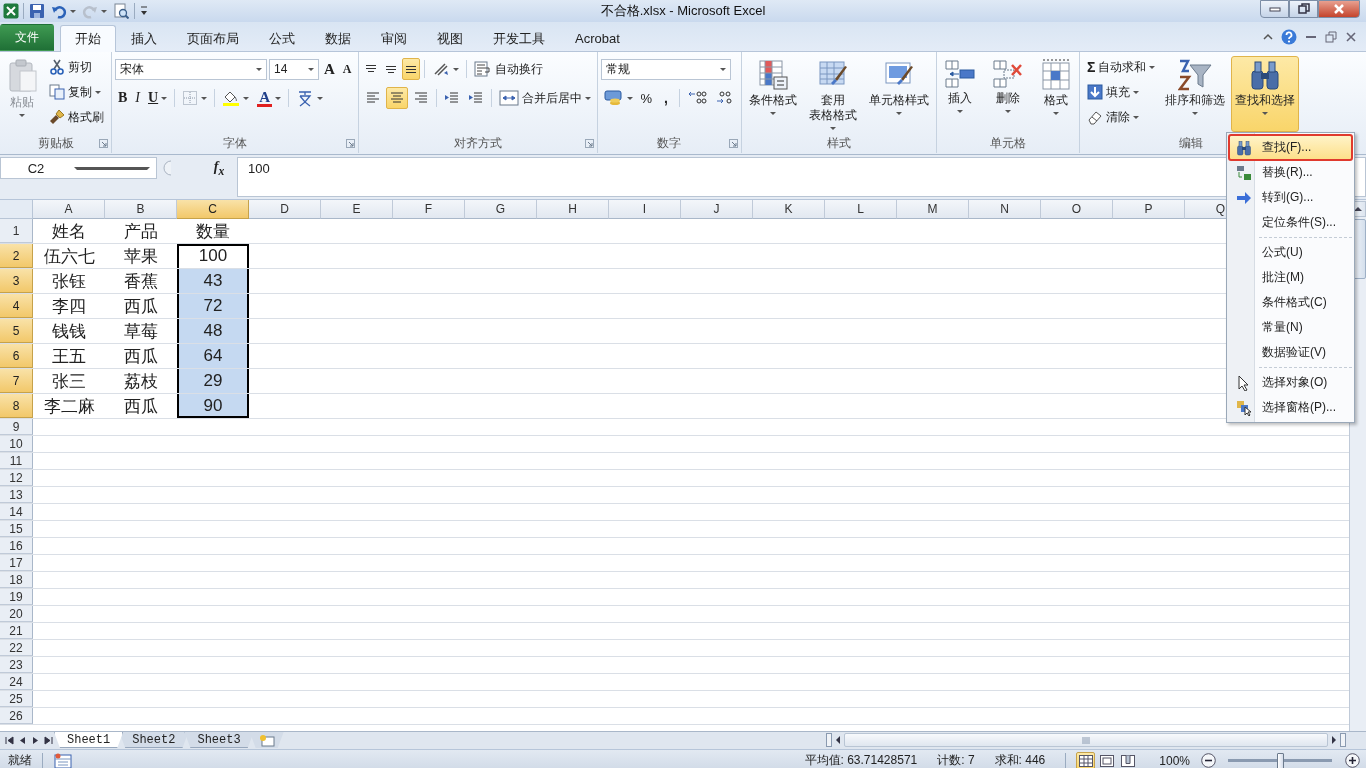  Describe the element at coordinates (544, 98) in the screenshot. I see `merge-center-button: 合并后居中` at that location.